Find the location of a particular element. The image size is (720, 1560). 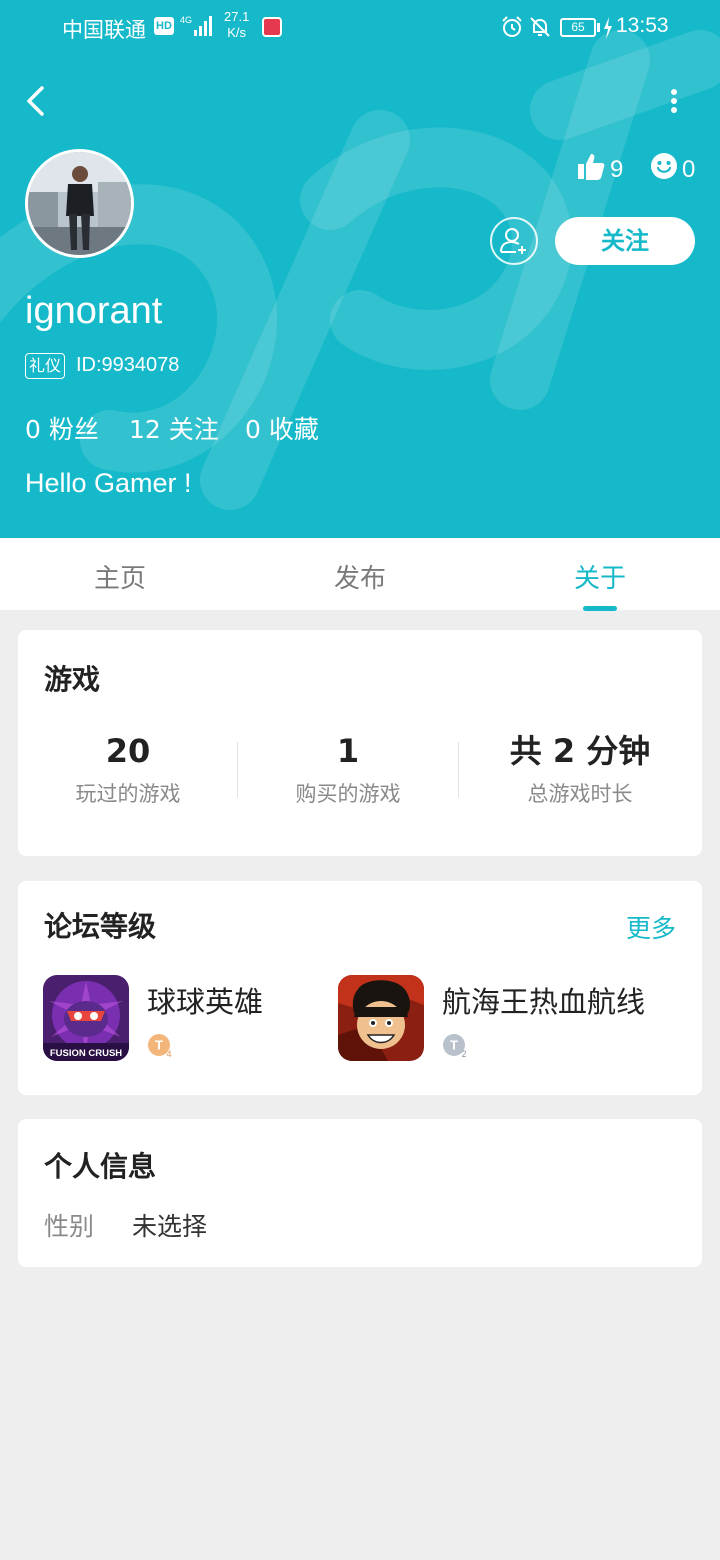

tab-posts: 发布 is located at coordinates (360, 576).